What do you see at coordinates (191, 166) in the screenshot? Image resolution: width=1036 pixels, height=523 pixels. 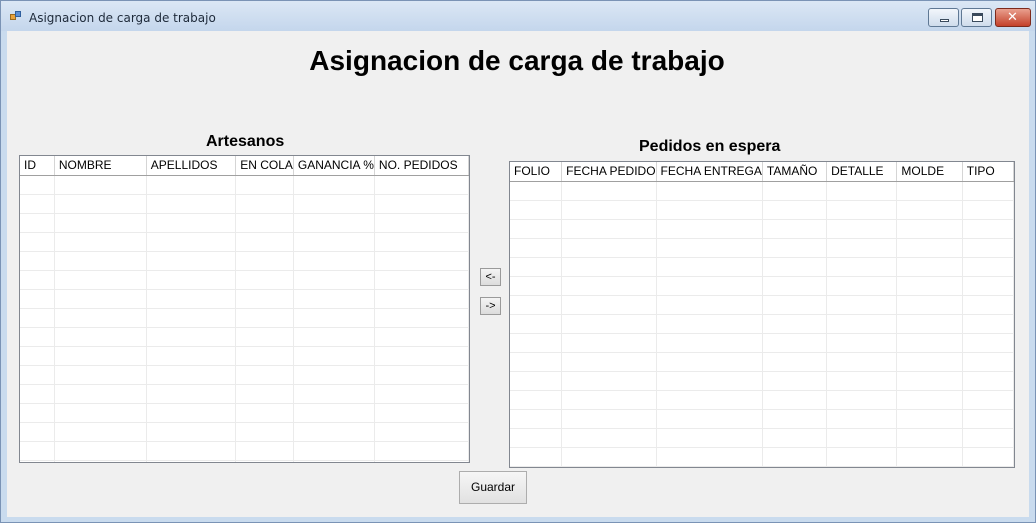 I see `column-header: APELLIDOS` at bounding box center [191, 166].